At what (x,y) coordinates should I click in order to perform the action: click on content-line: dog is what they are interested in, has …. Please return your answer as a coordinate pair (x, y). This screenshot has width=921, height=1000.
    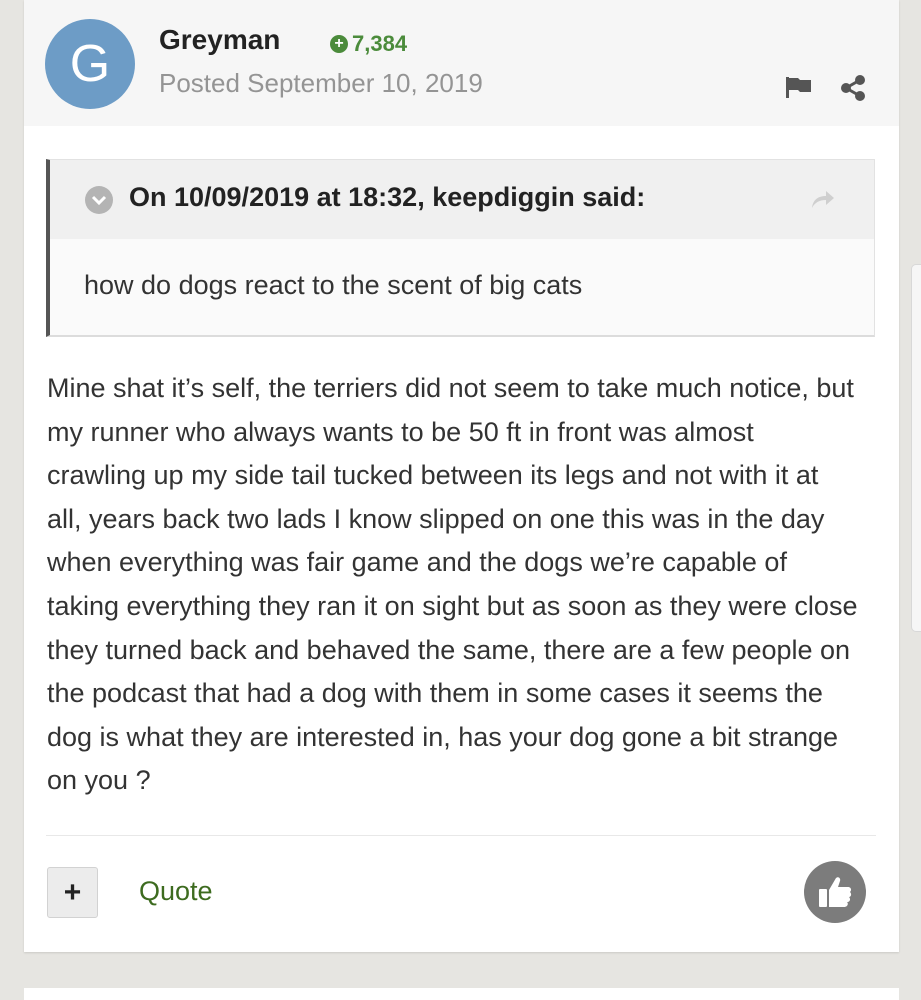
    Looking at the image, I should click on (443, 736).